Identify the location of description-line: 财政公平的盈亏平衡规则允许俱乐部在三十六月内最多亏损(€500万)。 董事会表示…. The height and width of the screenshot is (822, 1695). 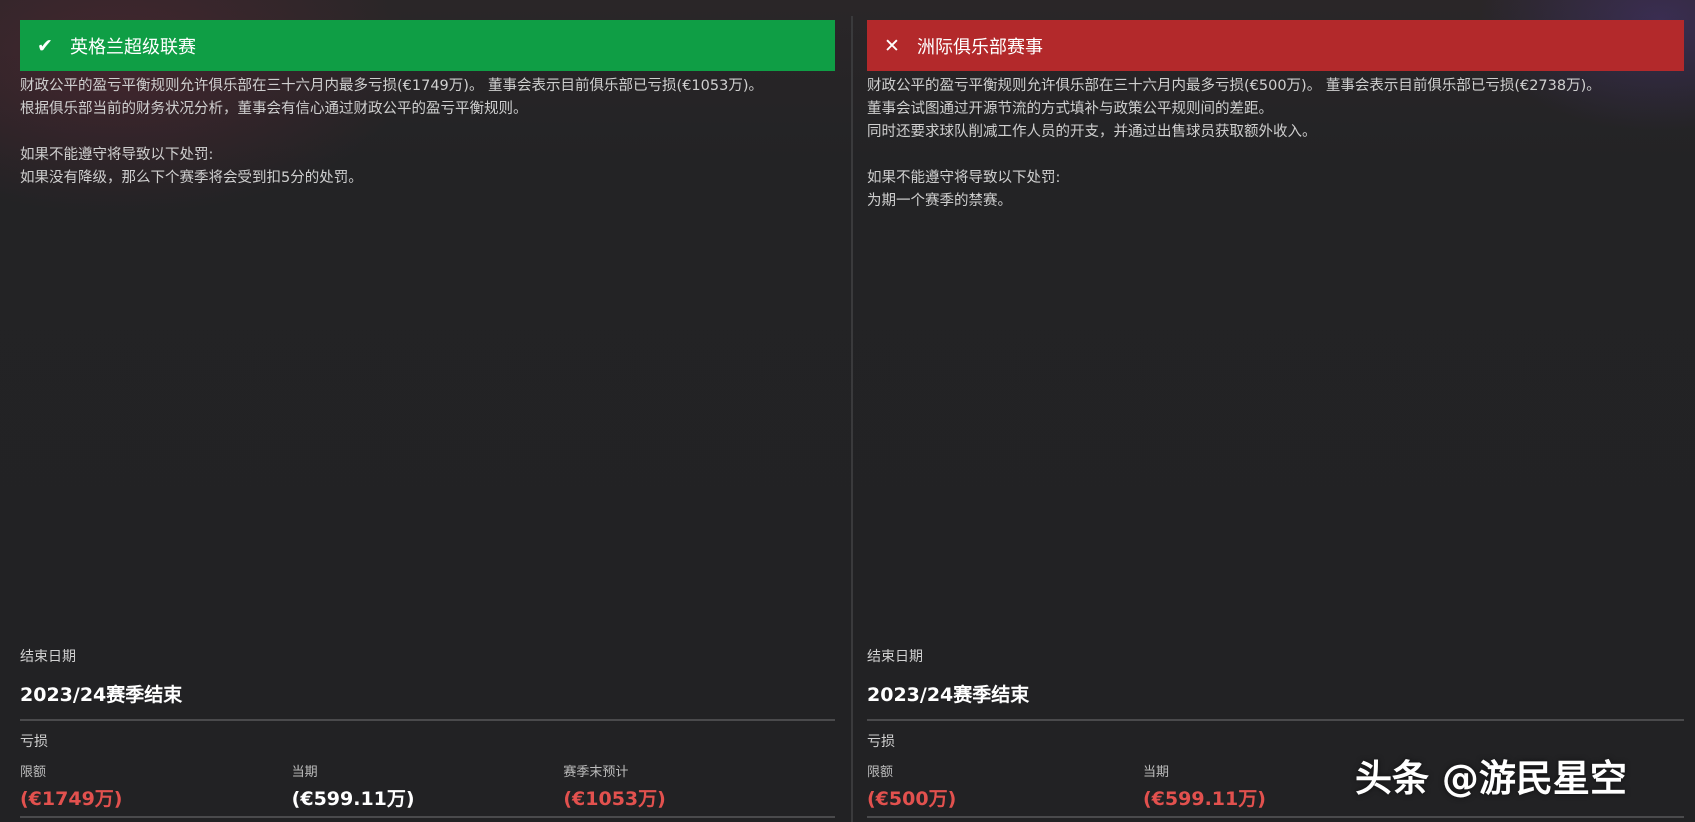
(1234, 86).